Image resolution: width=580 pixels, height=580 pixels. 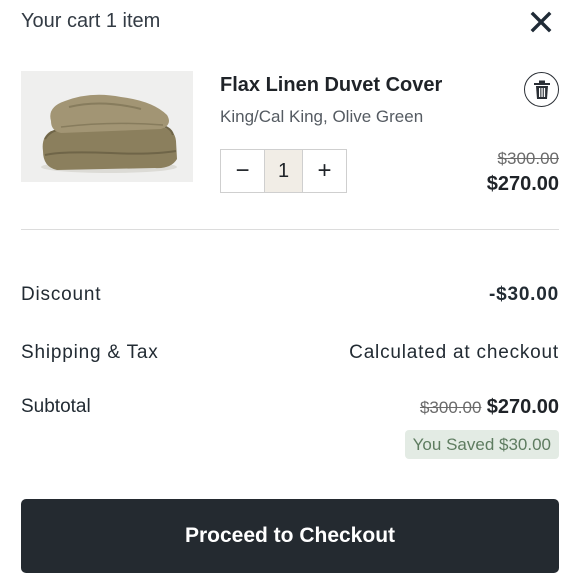 I want to click on close-button, so click(x=541, y=22).